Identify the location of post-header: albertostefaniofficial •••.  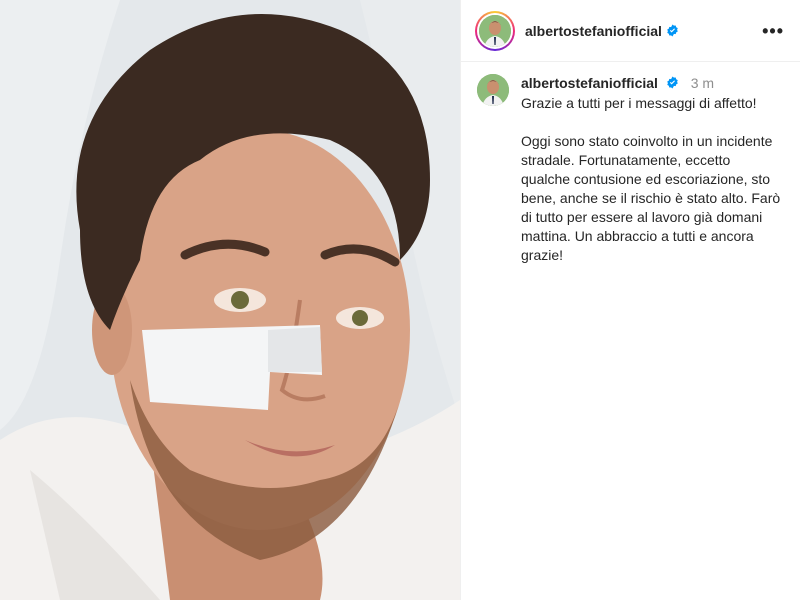
(630, 31).